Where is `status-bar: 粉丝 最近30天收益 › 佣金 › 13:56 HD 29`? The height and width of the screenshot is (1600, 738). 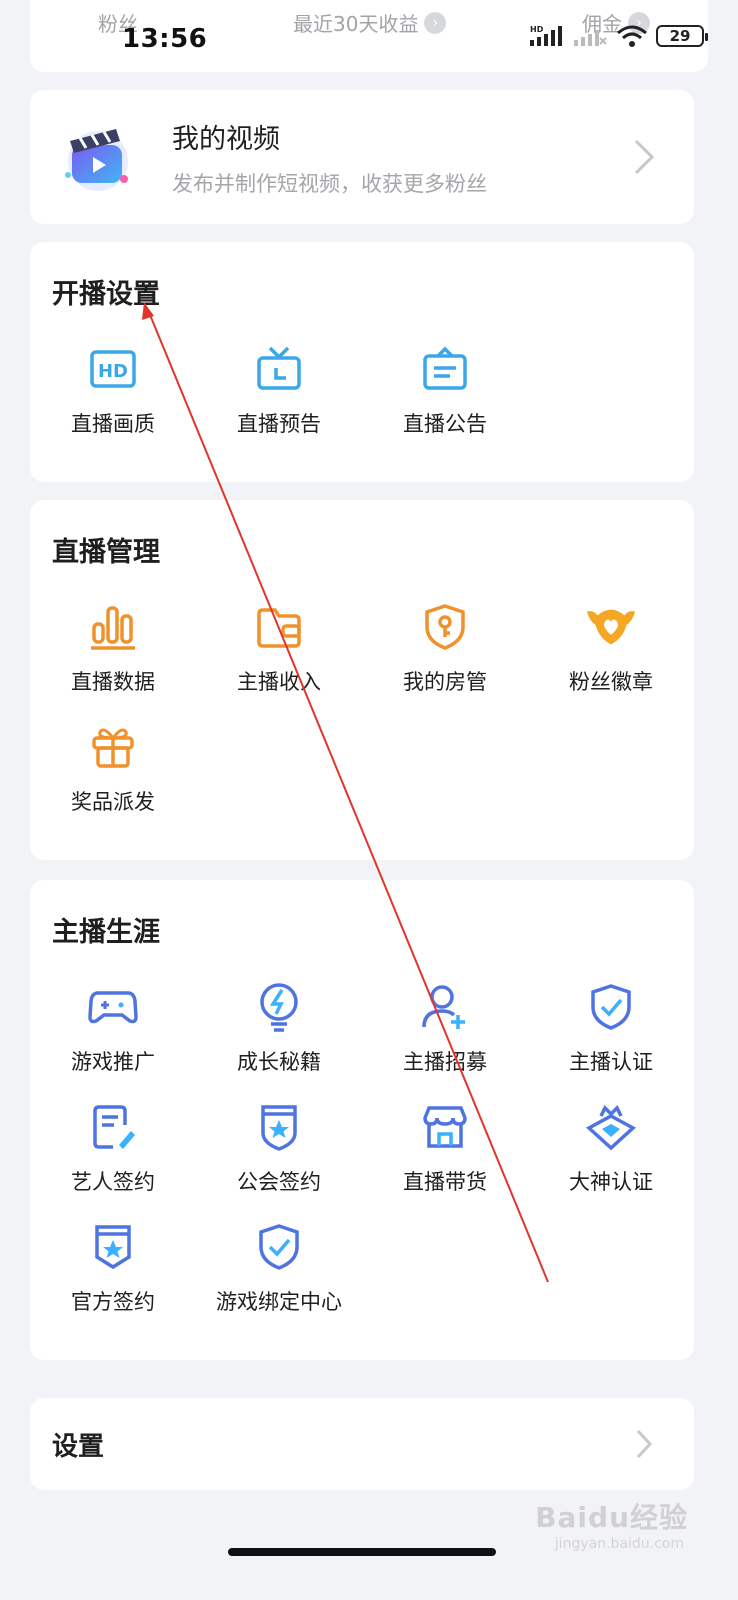 status-bar: 粉丝 最近30天收益 › 佣金 › 13:56 HD 29 is located at coordinates (369, 36).